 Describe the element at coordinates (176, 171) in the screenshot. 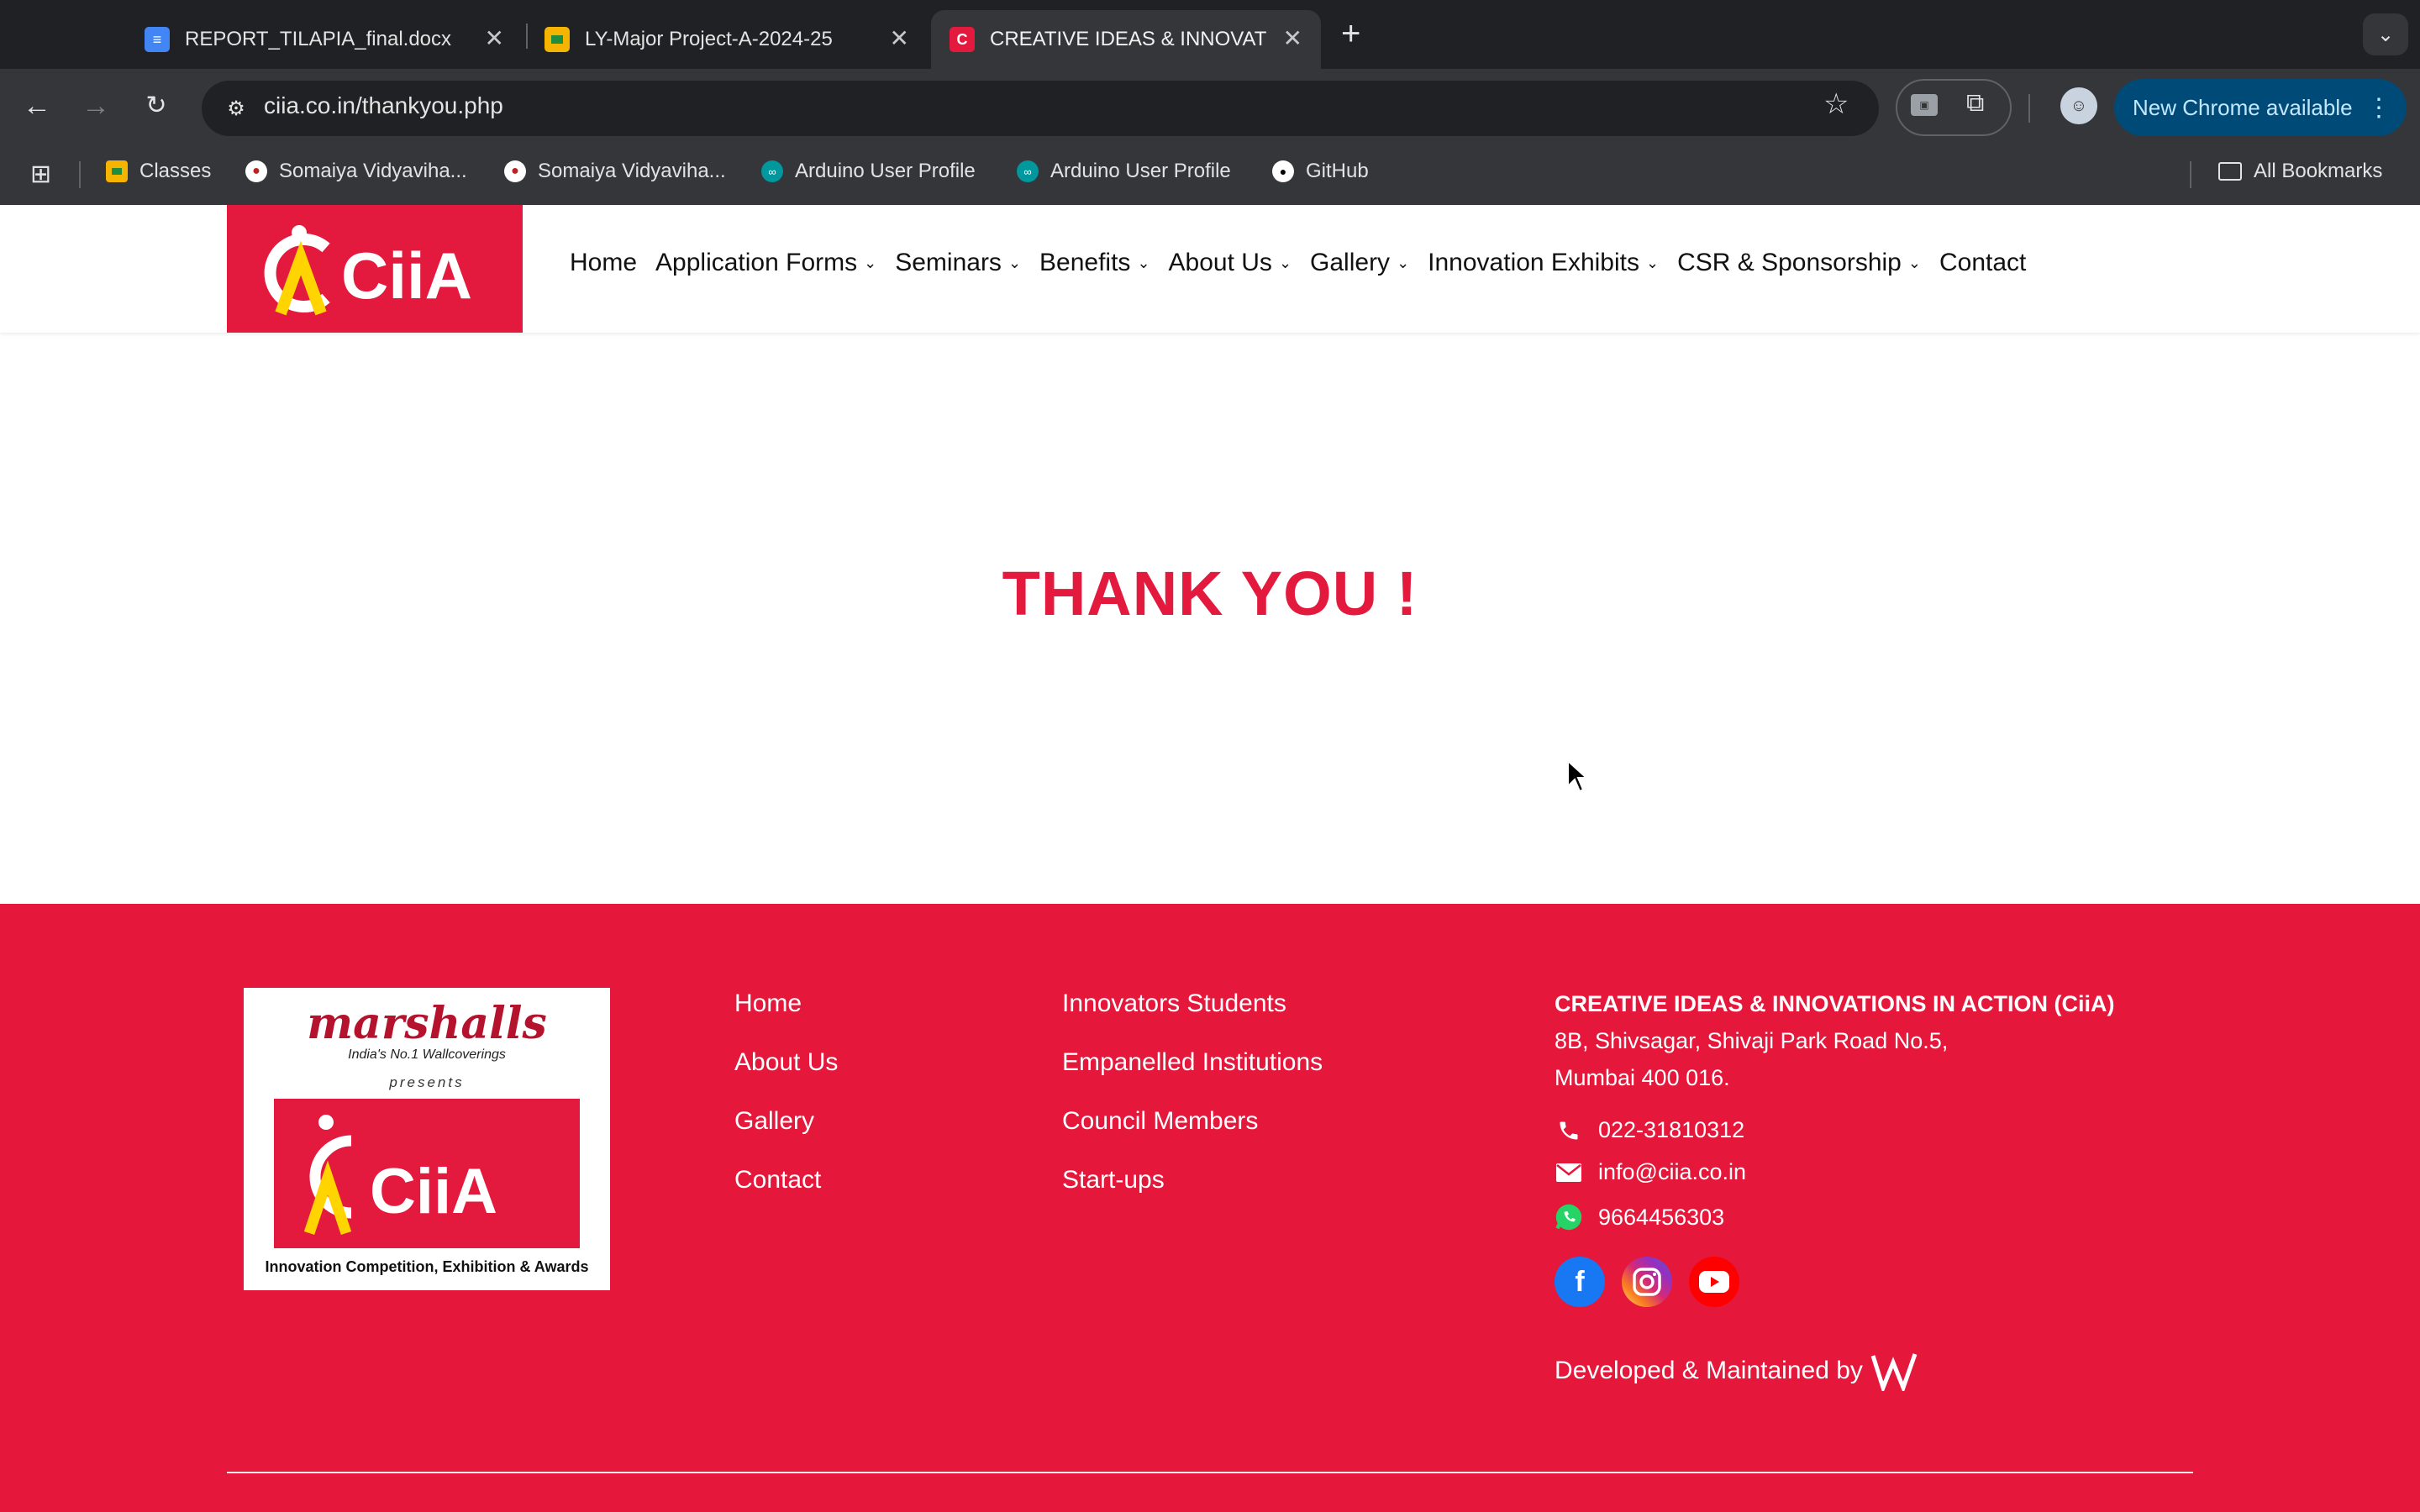

I see `bookmark-label: Classes` at that location.